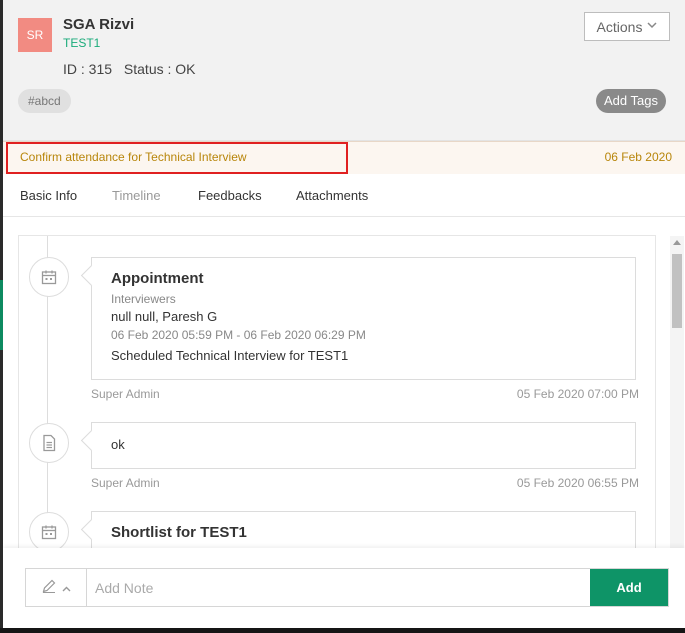 The width and height of the screenshot is (685, 633). What do you see at coordinates (577, 394) in the screenshot?
I see `card-created: 05 Feb 2020 07:00 PM` at bounding box center [577, 394].